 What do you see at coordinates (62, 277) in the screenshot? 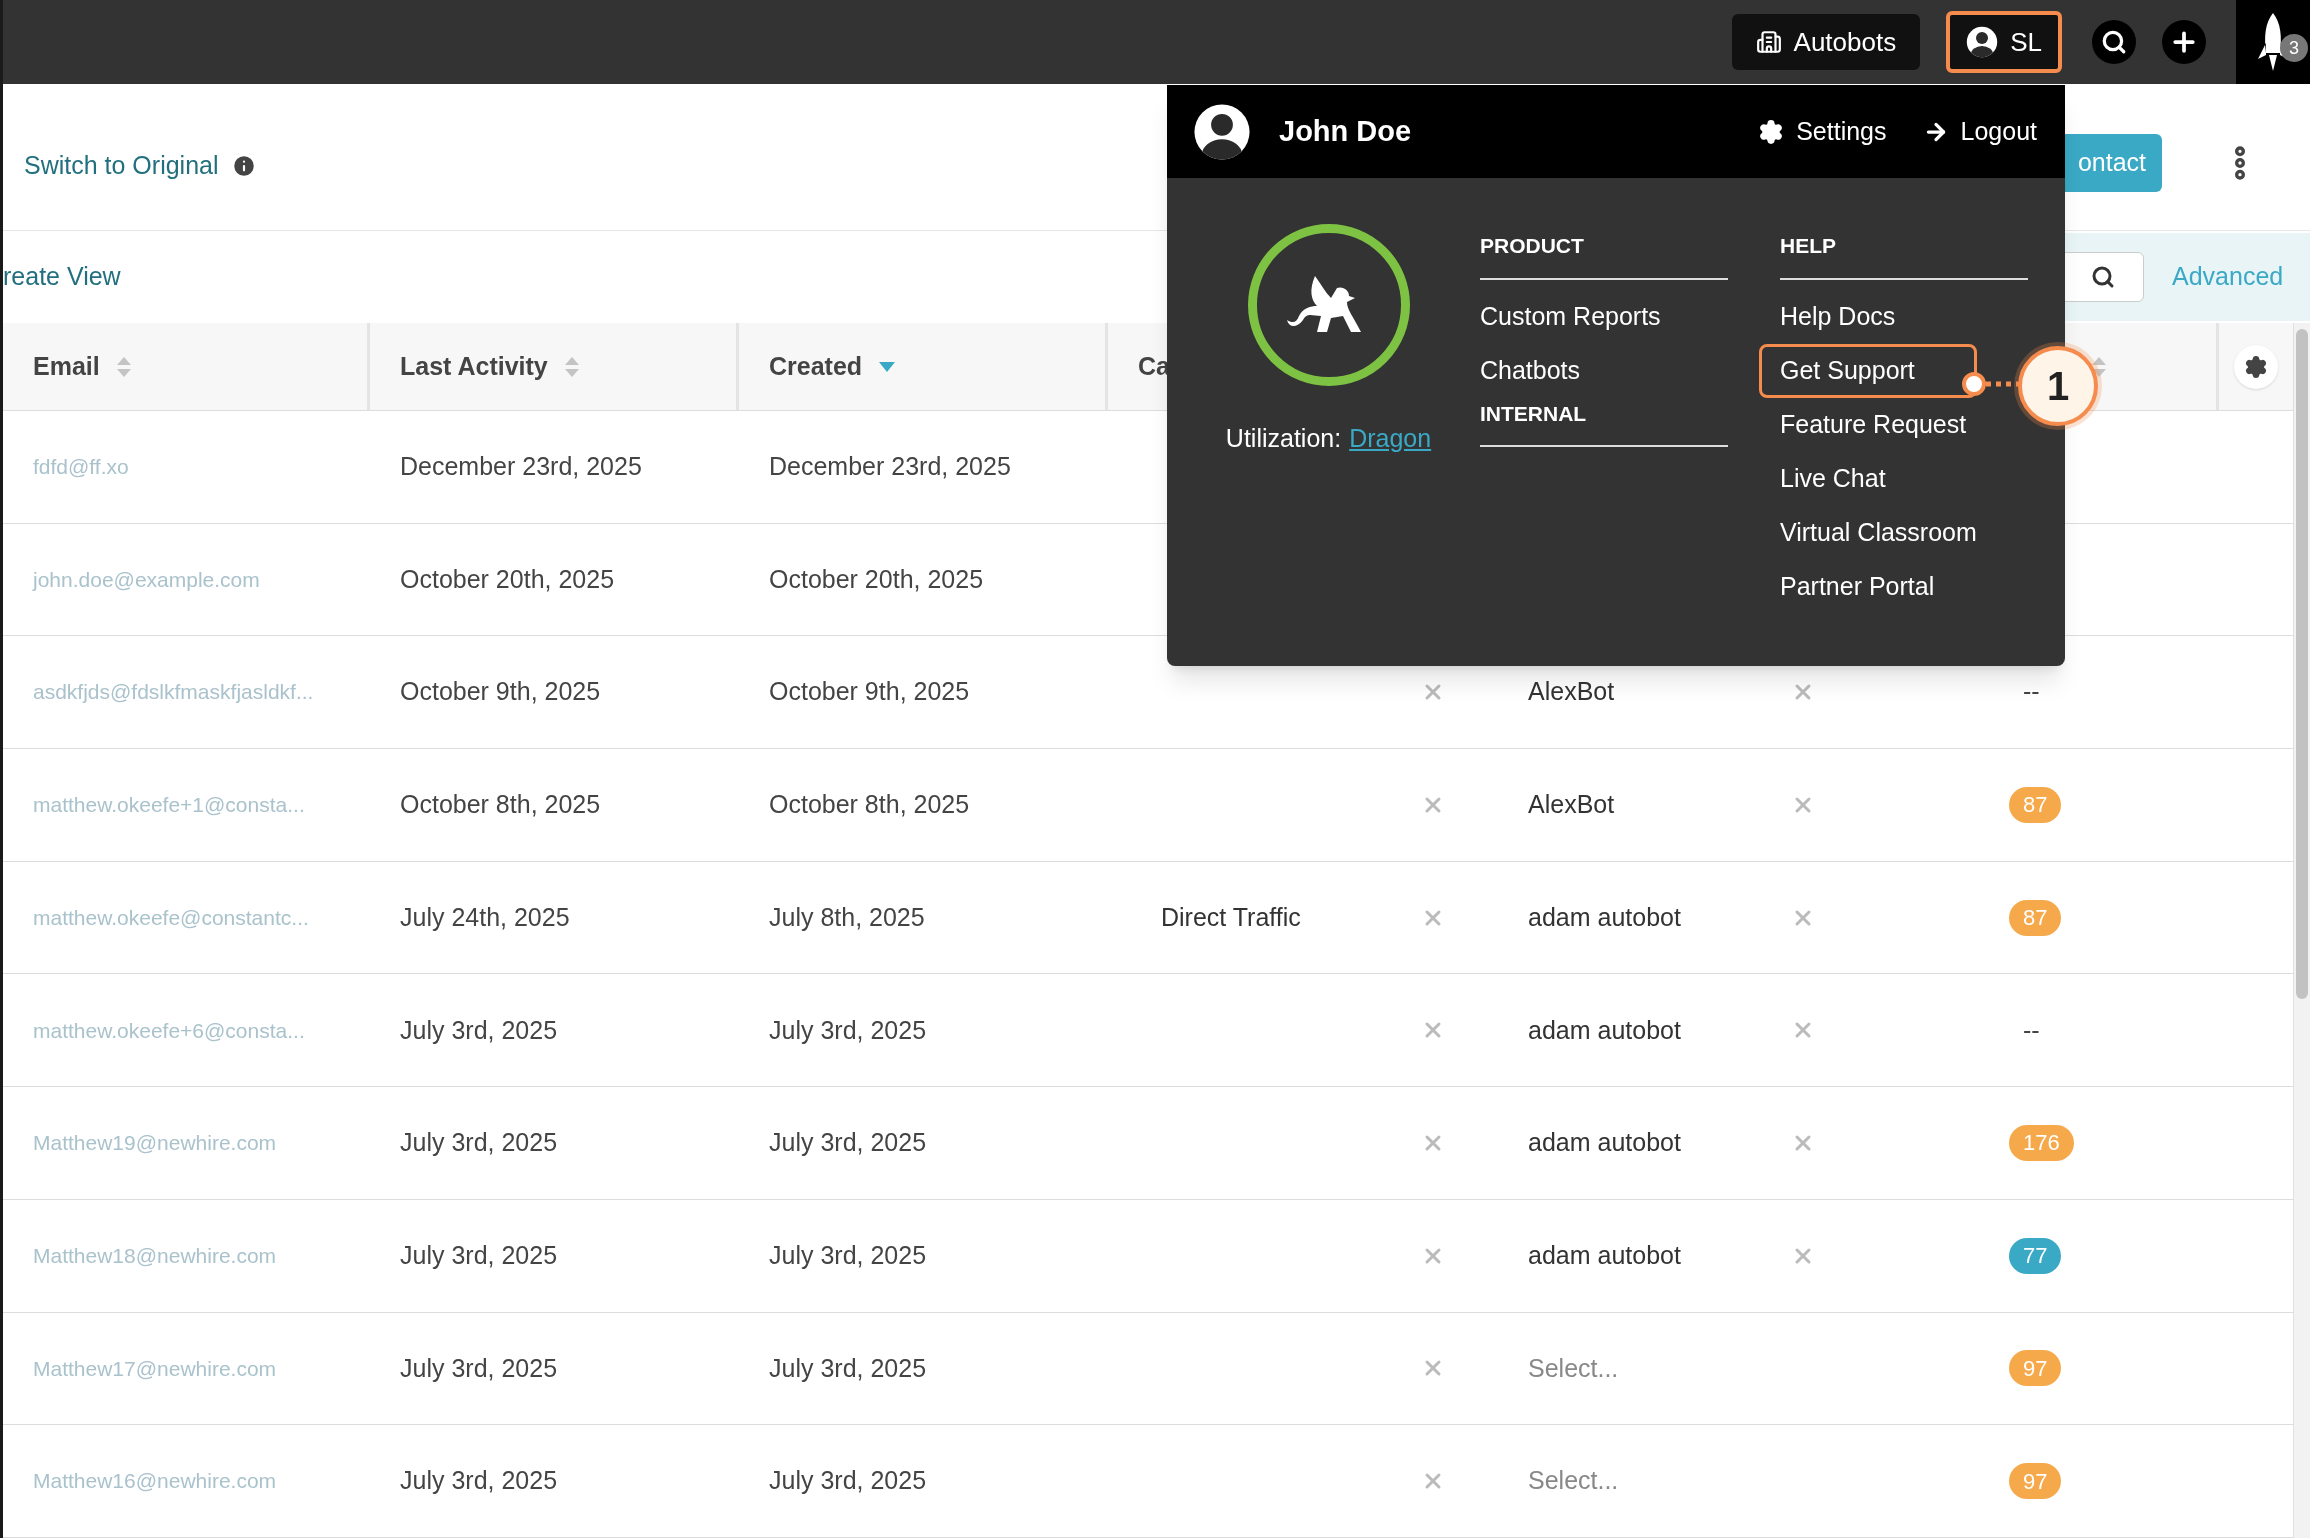
I see `create-view-link: reate View` at bounding box center [62, 277].